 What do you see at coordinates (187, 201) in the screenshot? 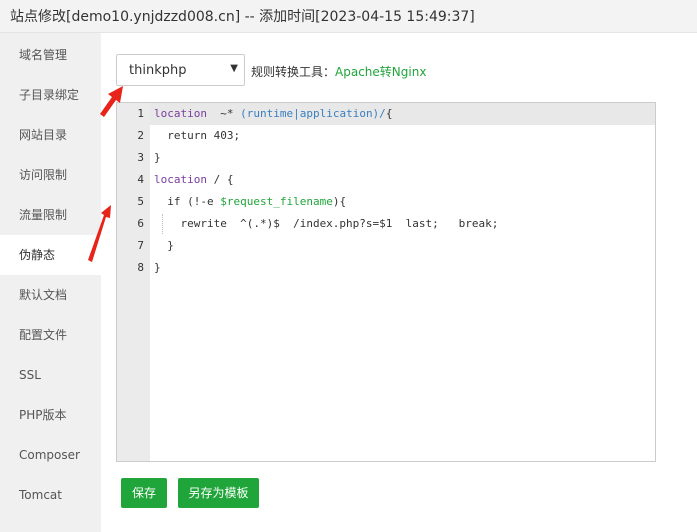
I see `code-token: if (!-e` at bounding box center [187, 201].